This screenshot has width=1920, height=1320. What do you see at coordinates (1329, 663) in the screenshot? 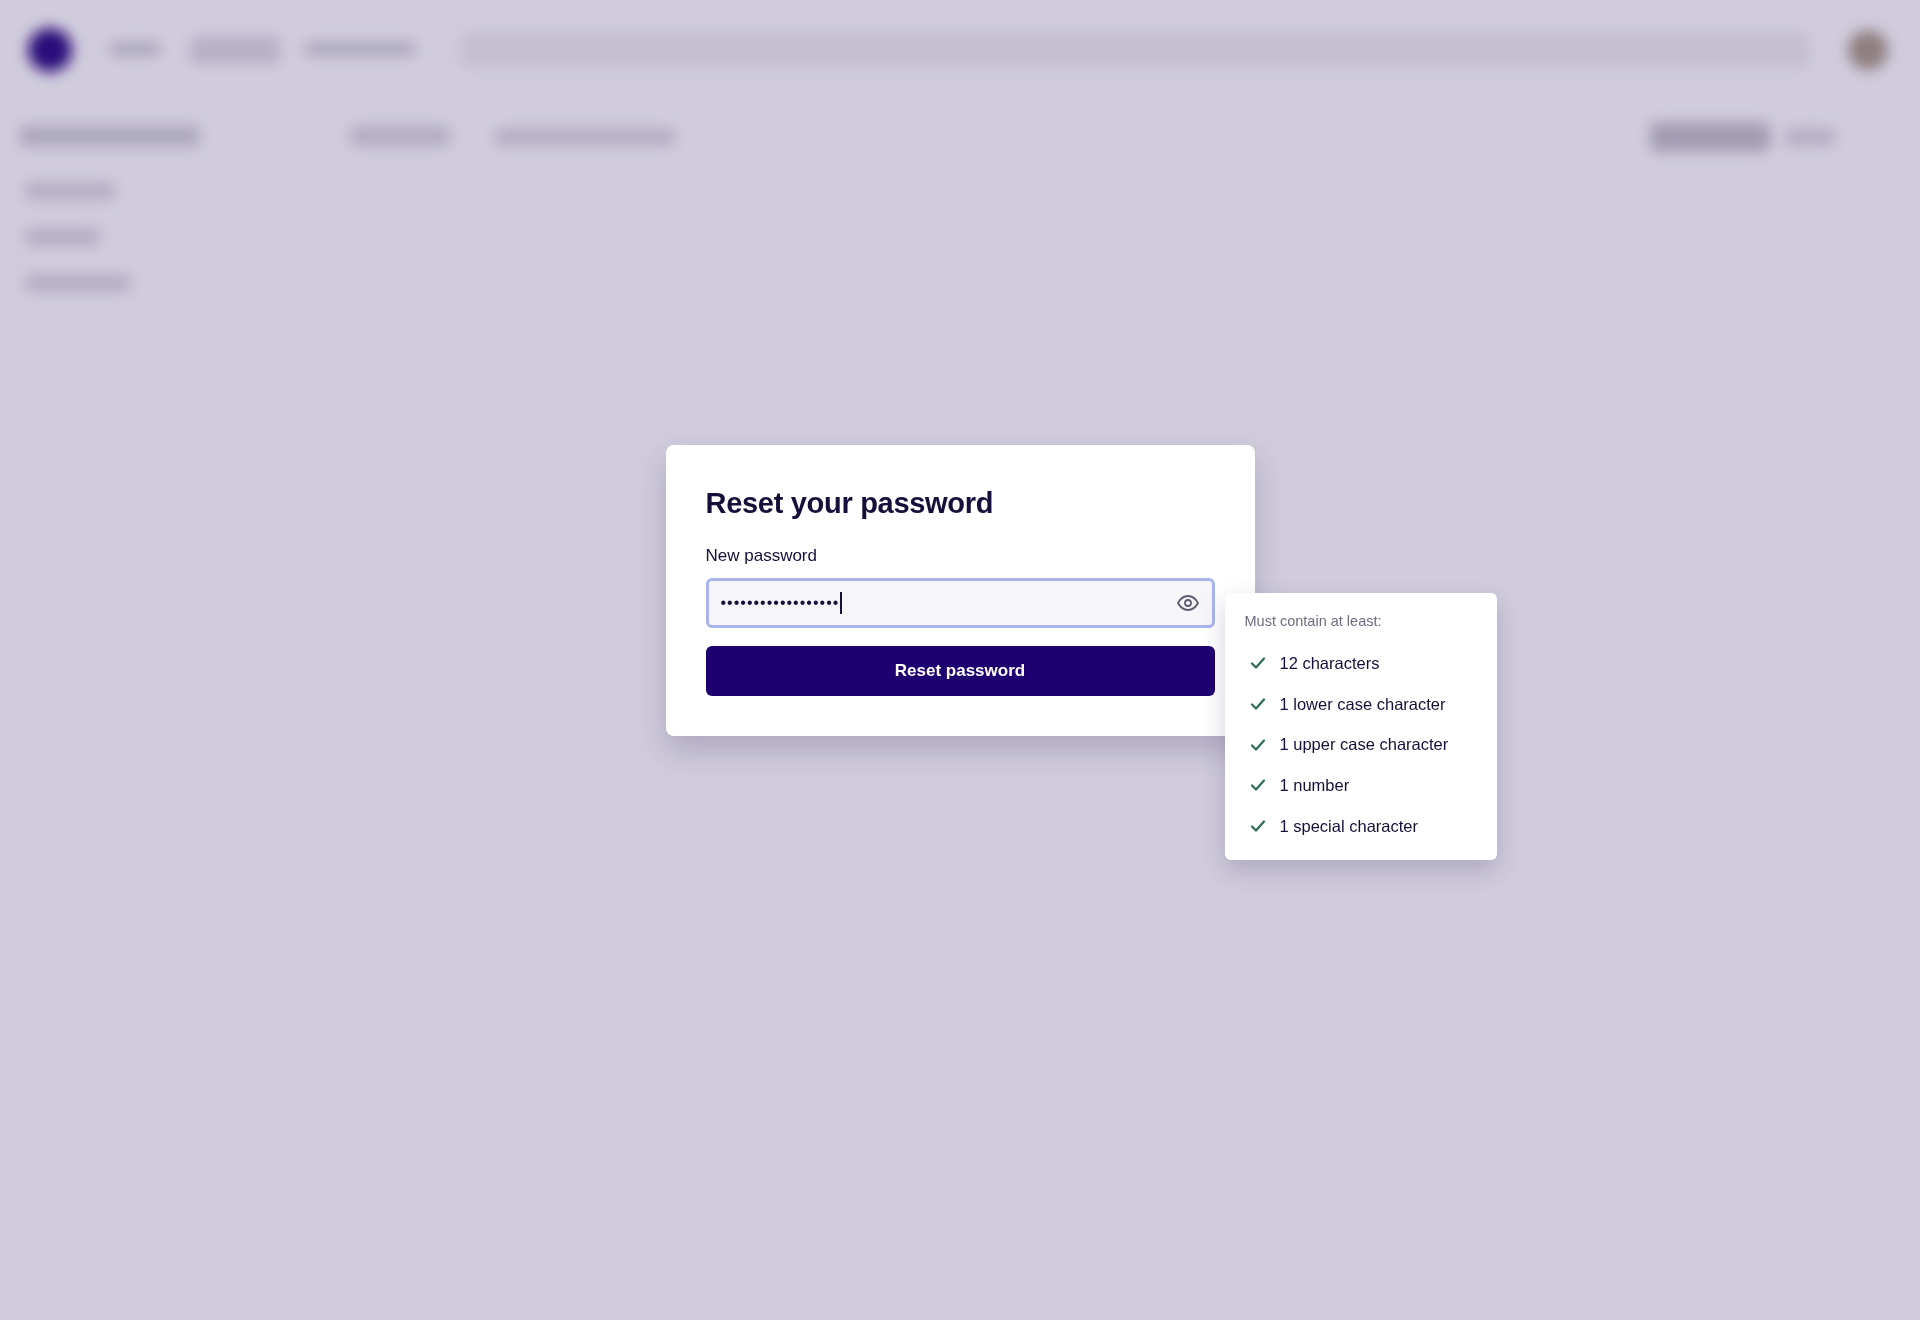
I see `requirement-text: 12 characters` at bounding box center [1329, 663].